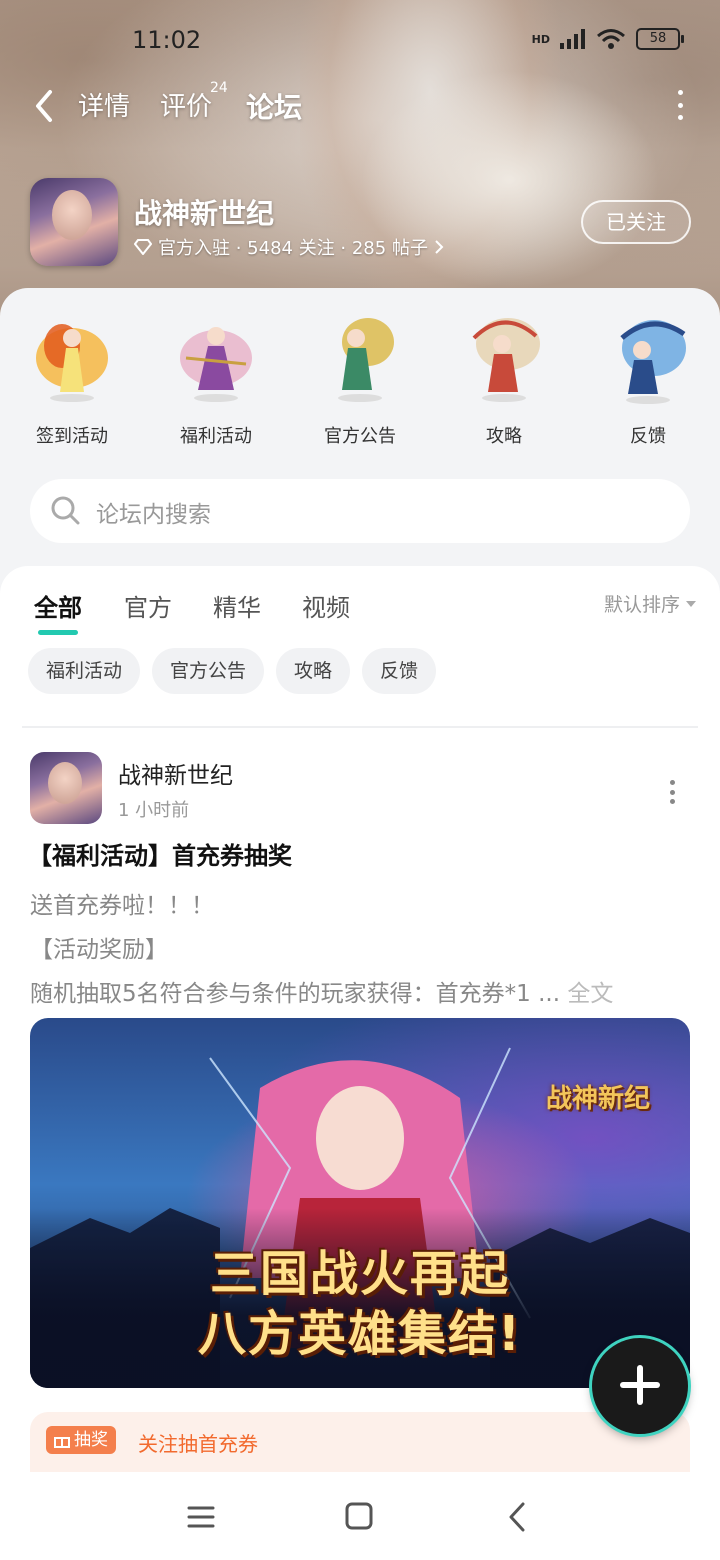  I want to click on lottery-promo-card: 抽奖 关注抽首充券, so click(360, 1445).